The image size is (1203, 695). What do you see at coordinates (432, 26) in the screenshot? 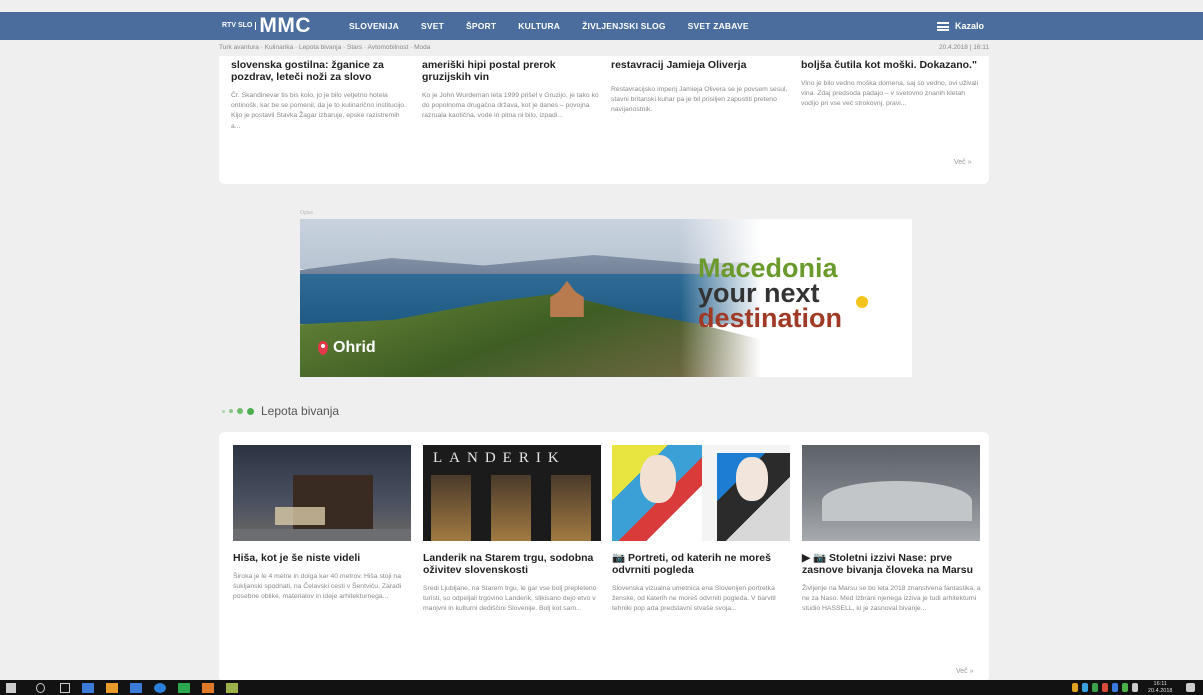
I see `nav-svet: SVET` at bounding box center [432, 26].